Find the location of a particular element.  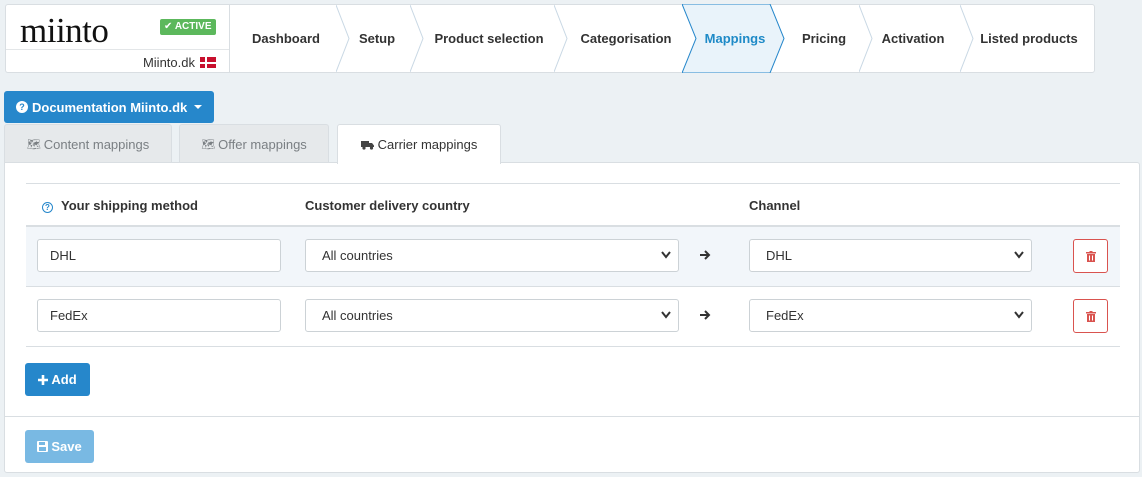

status-badge: ✔ ACTIVE is located at coordinates (188, 27).